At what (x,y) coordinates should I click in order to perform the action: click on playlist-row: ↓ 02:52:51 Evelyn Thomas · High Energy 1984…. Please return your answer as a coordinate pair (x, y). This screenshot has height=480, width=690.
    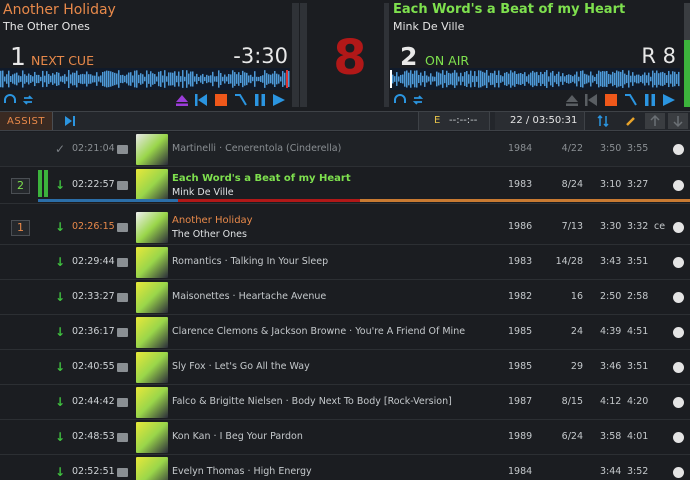
    Looking at the image, I should click on (345, 467).